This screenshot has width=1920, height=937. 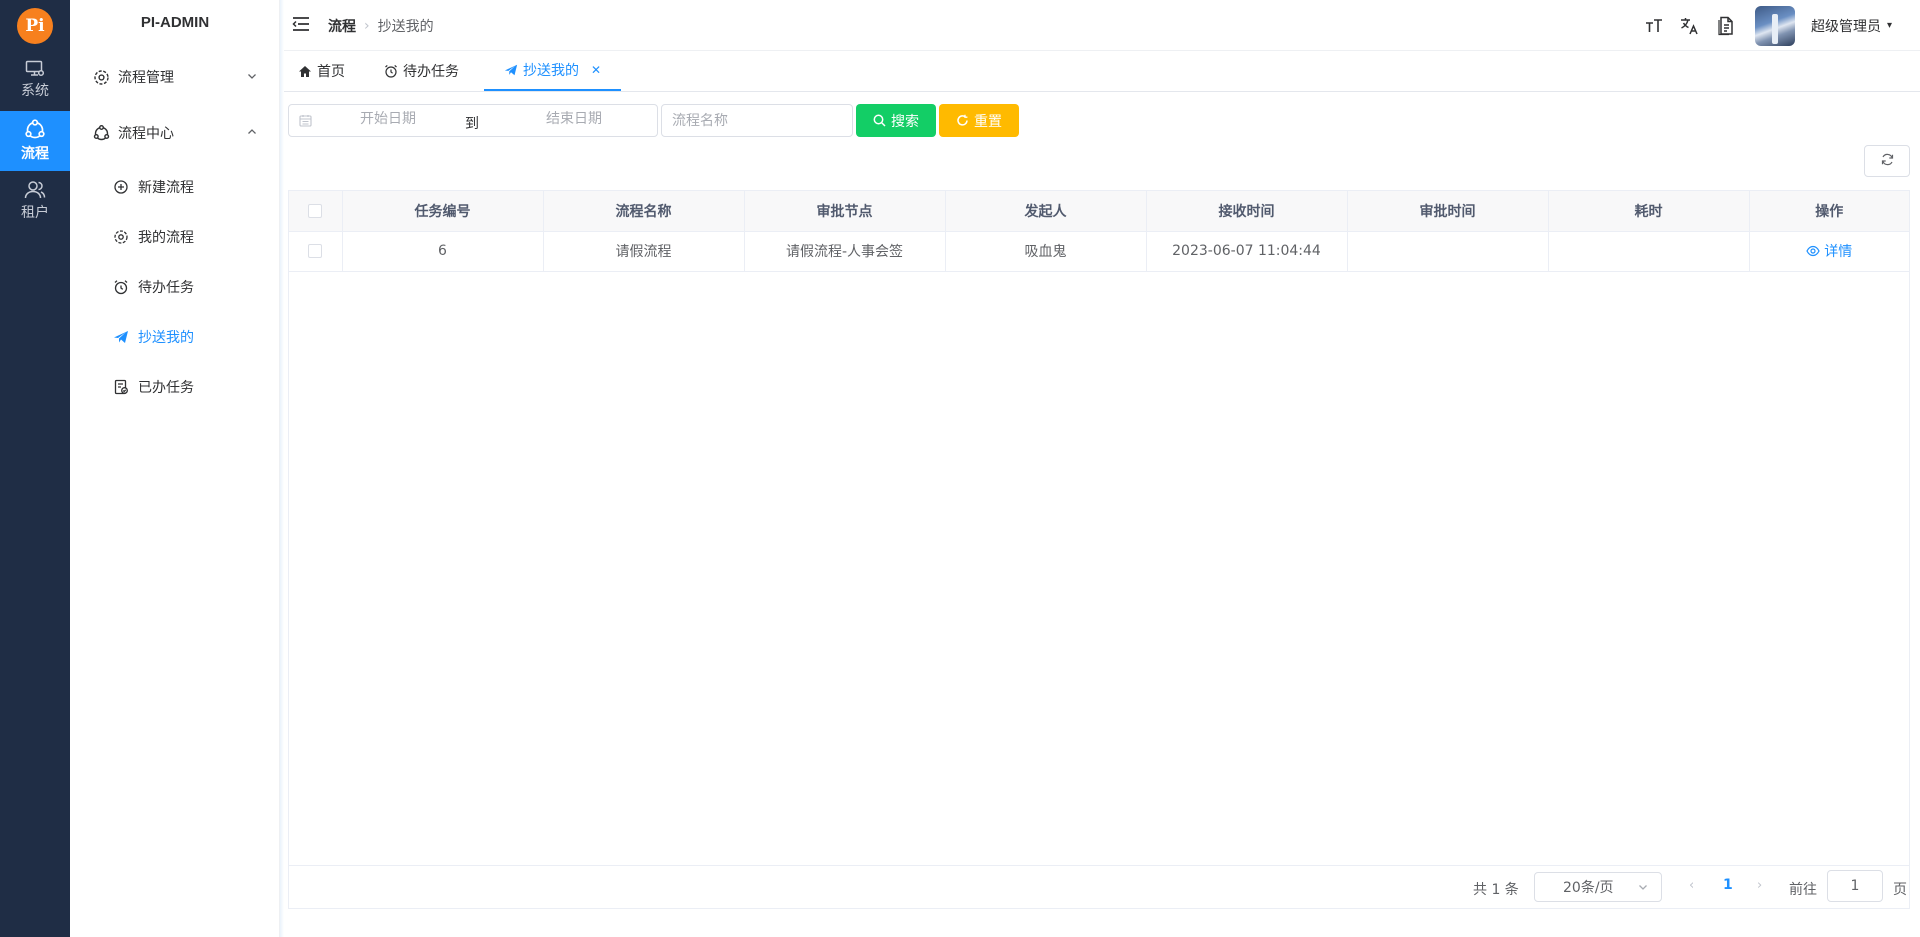 I want to click on column-header: 耗时, so click(x=1649, y=211).